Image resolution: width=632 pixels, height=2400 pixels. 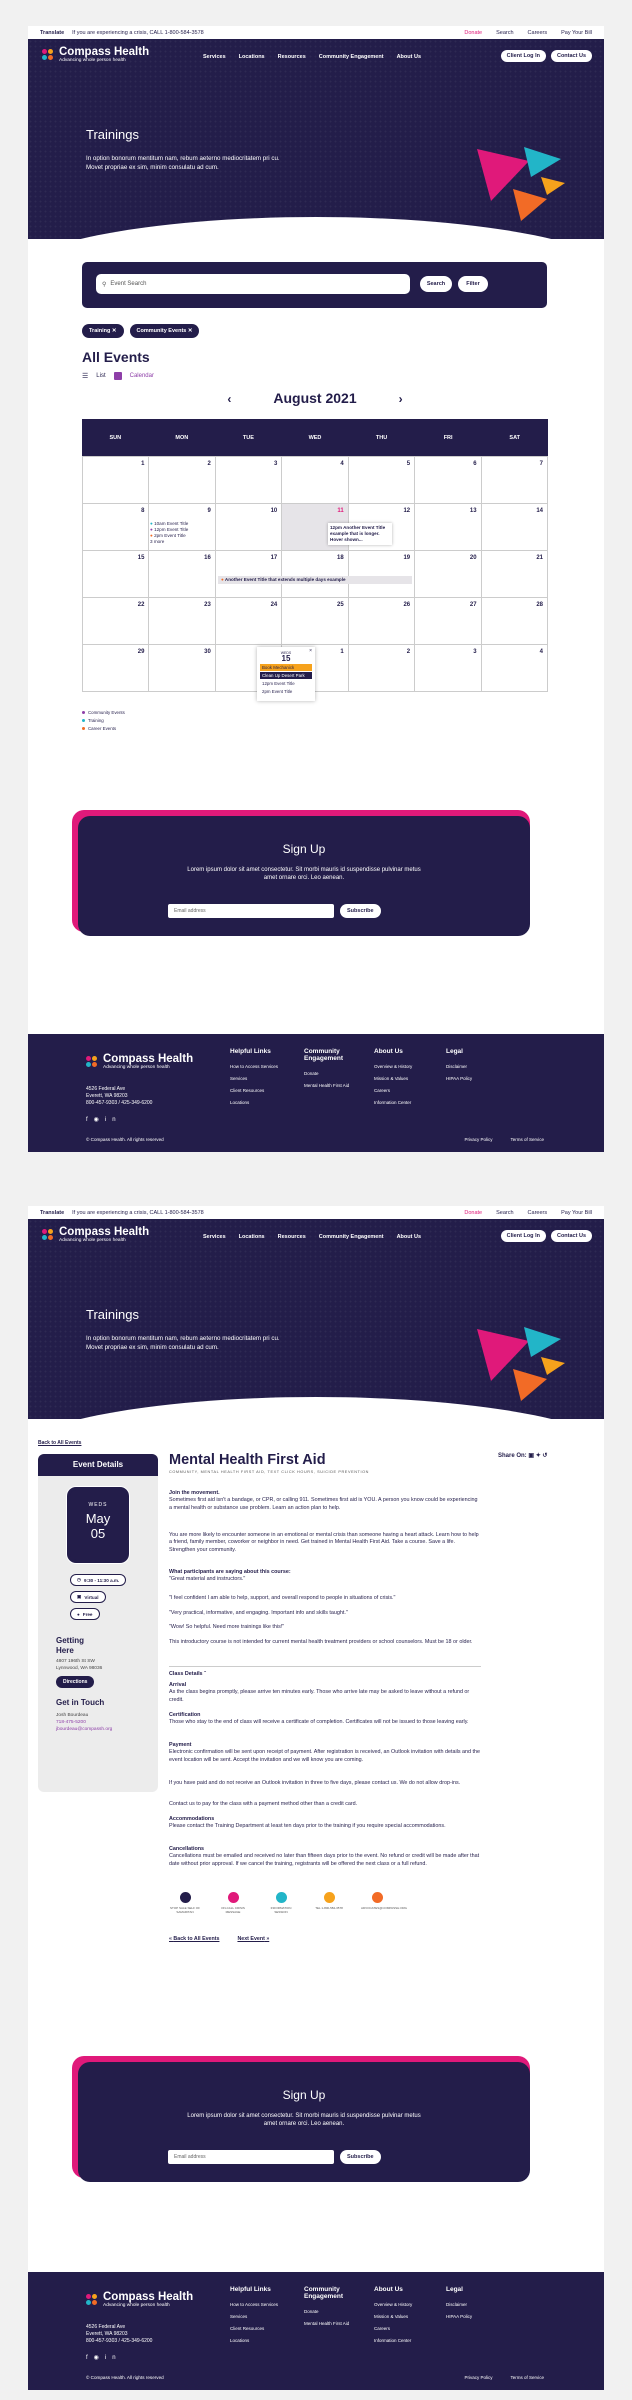 I want to click on share-icon: ↺, so click(x=544, y=1456).